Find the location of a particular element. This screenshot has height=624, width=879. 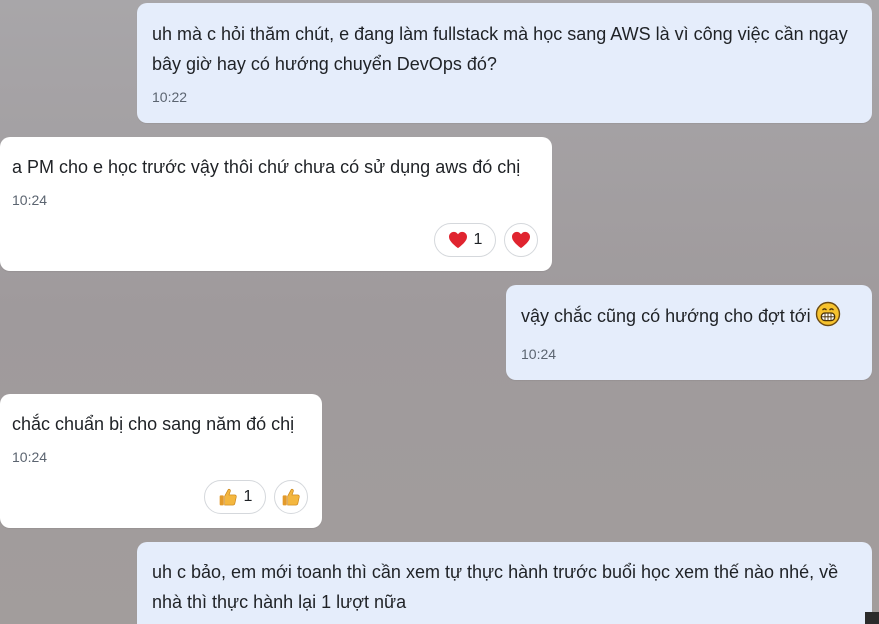

message-text: vậy chắc cũng có hướng cho đợt tới is located at coordinates (690, 318).